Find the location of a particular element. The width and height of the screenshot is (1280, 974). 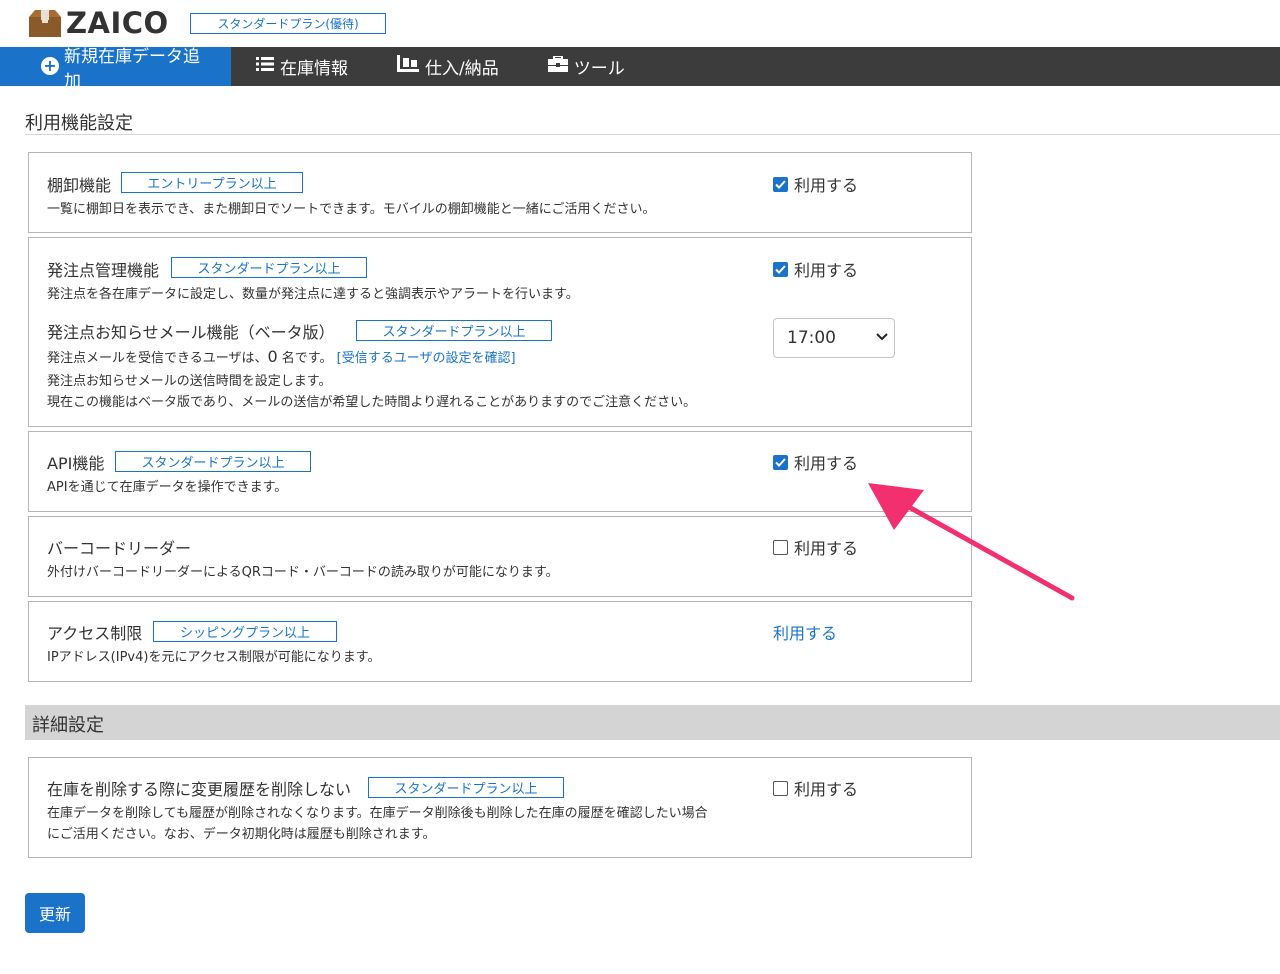

use-barcode-checkbox: 利用する is located at coordinates (815, 547).